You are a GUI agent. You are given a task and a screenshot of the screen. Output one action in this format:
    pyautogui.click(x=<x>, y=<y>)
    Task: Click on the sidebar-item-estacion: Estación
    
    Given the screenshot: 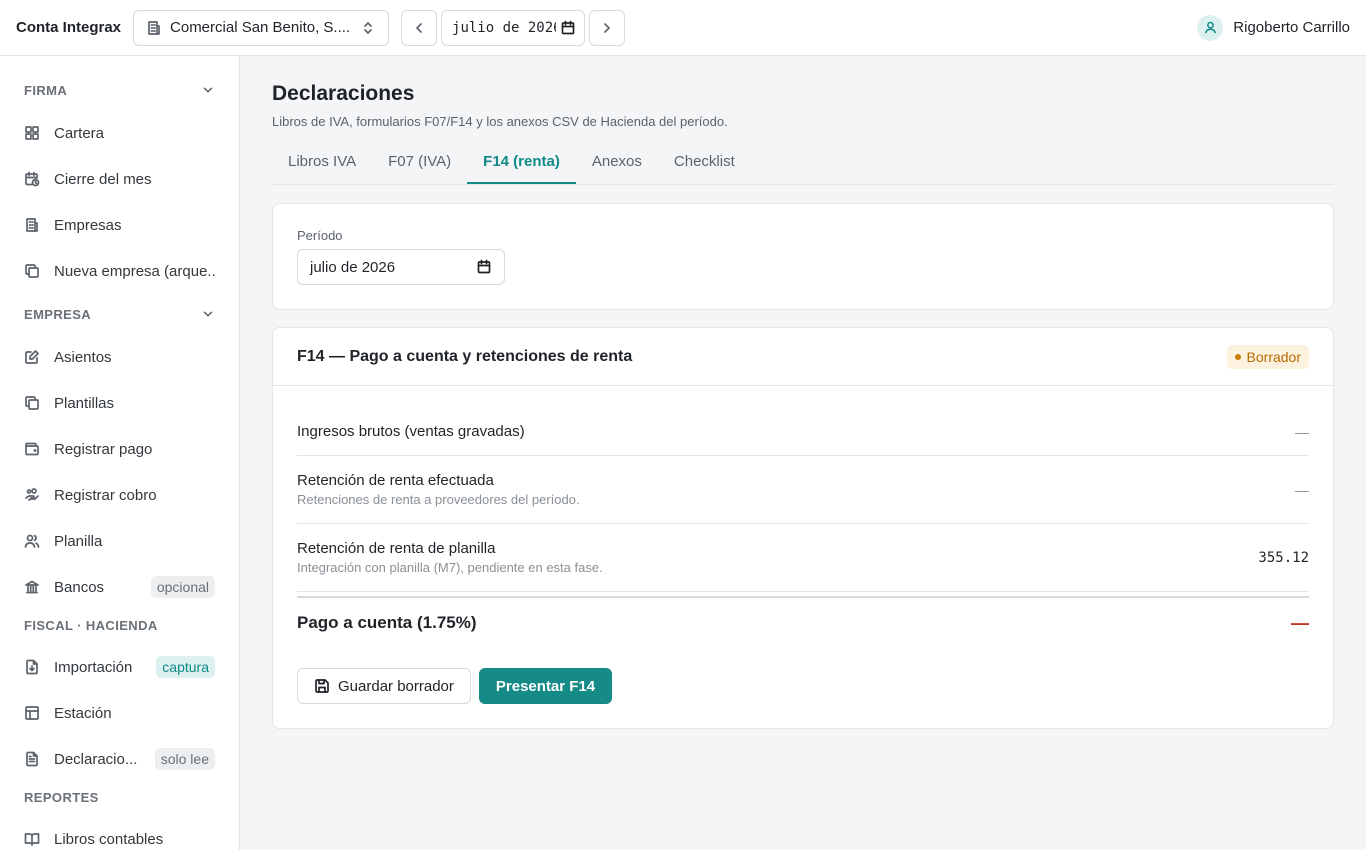 What is the action you would take?
    pyautogui.click(x=119, y=713)
    